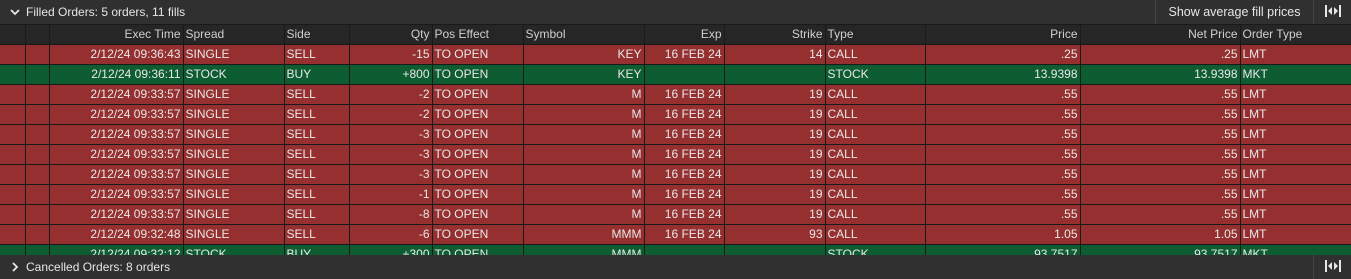 The image size is (1351, 279). I want to click on cell-price: .25, so click(1003, 54).